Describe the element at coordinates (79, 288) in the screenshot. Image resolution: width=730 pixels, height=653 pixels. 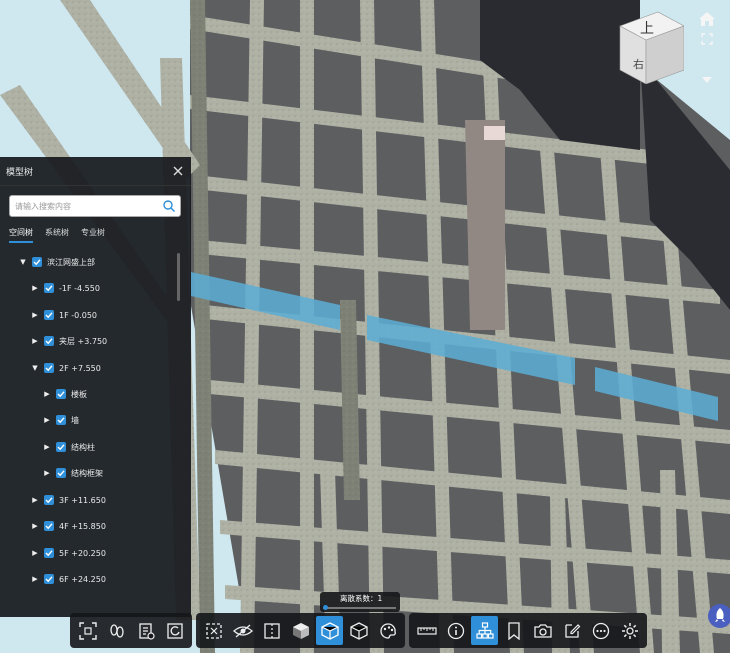
I see `tree-node-label: -1F -4.550` at that location.